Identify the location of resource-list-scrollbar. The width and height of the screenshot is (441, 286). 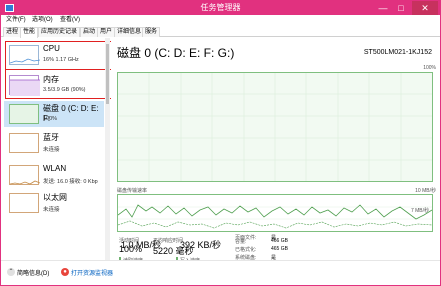
(107, 149).